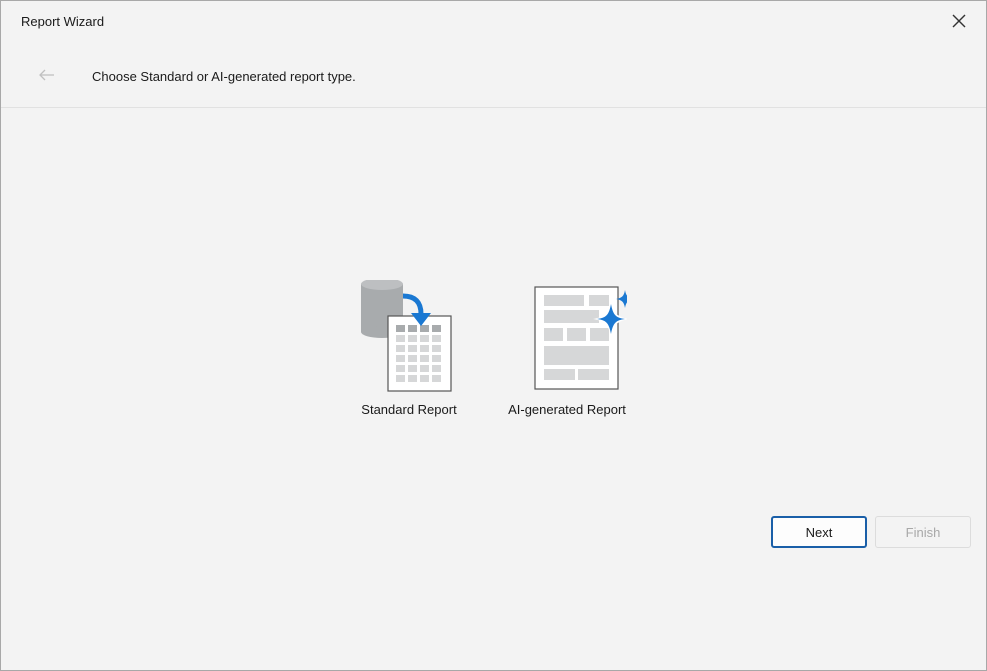 The height and width of the screenshot is (671, 987). Describe the element at coordinates (63, 21) in the screenshot. I see `window-title: Report Wizard` at that location.